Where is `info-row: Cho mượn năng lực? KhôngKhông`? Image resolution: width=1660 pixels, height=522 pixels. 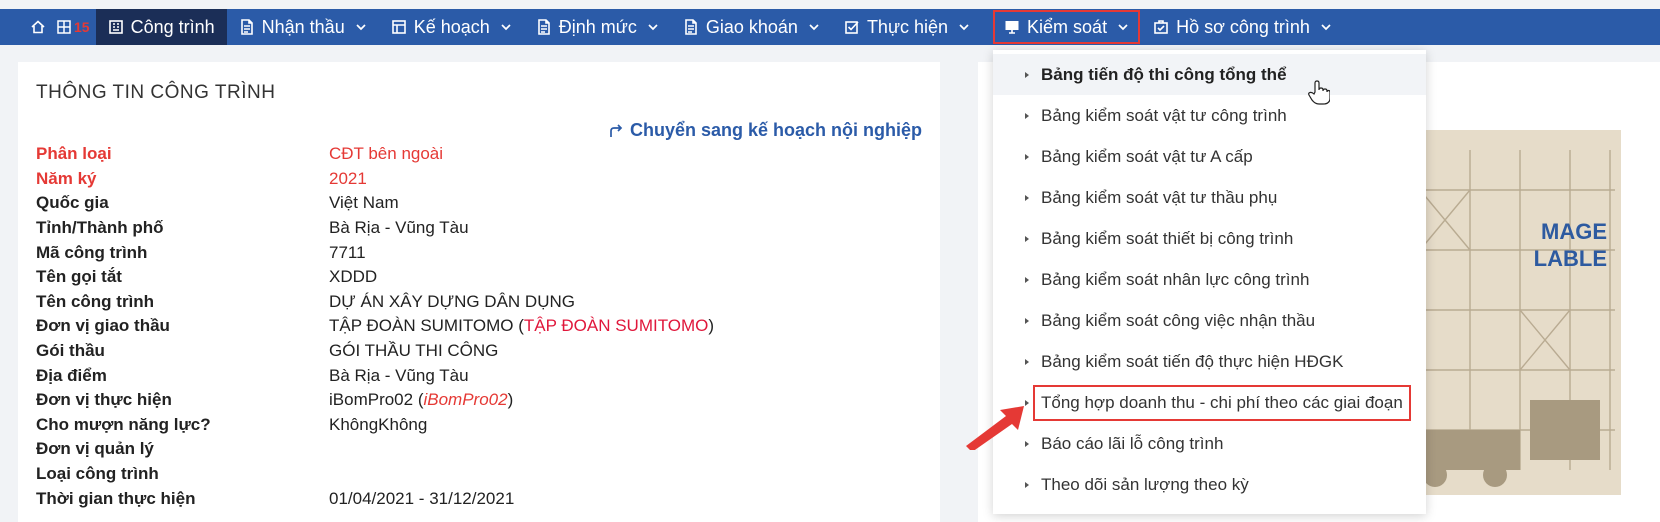 info-row: Cho mượn năng lực? KhôngKhông is located at coordinates (375, 425).